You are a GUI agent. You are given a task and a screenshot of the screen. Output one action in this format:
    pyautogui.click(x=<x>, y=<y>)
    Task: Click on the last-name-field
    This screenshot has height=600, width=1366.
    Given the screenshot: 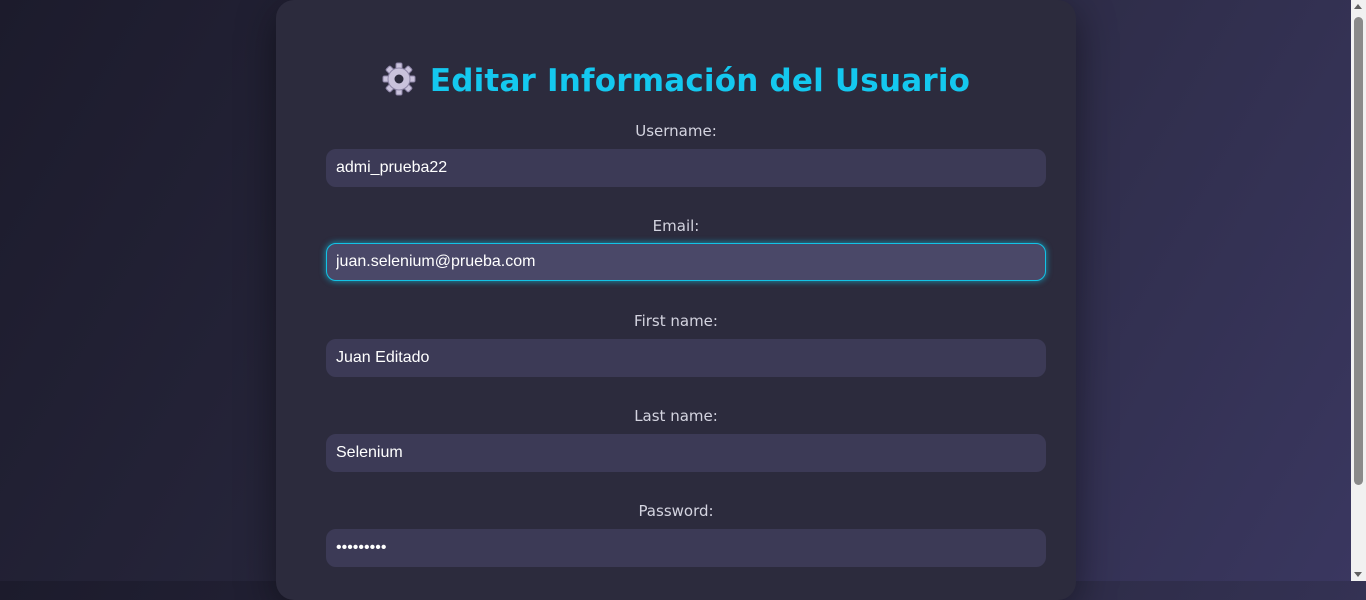 What is the action you would take?
    pyautogui.click(x=686, y=453)
    